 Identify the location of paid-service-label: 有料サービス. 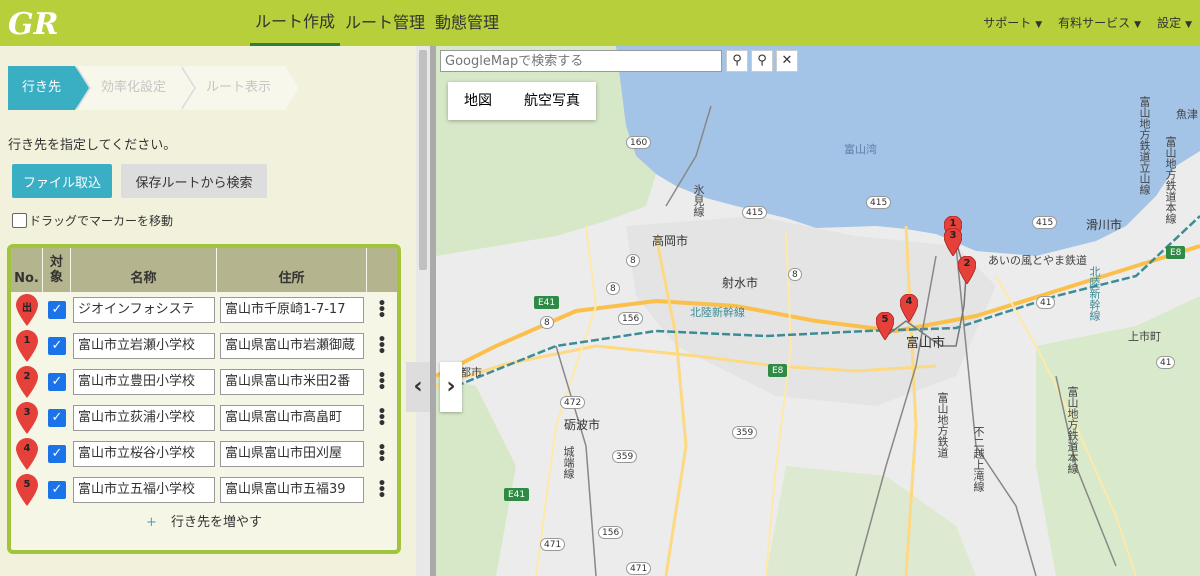
(1094, 23).